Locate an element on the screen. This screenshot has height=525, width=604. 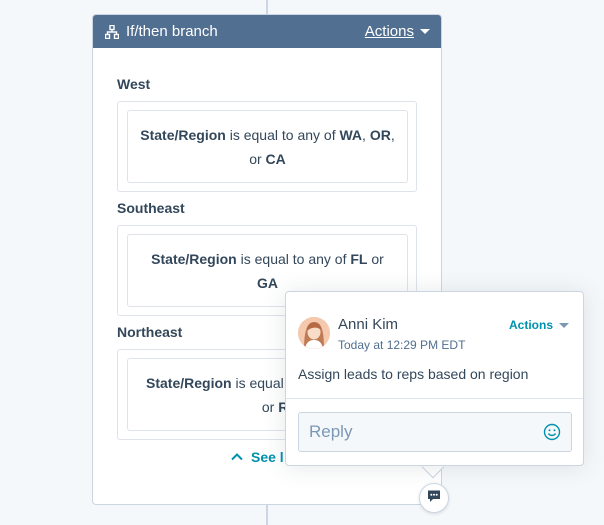
see-less-link: See l is located at coordinates (257, 457).